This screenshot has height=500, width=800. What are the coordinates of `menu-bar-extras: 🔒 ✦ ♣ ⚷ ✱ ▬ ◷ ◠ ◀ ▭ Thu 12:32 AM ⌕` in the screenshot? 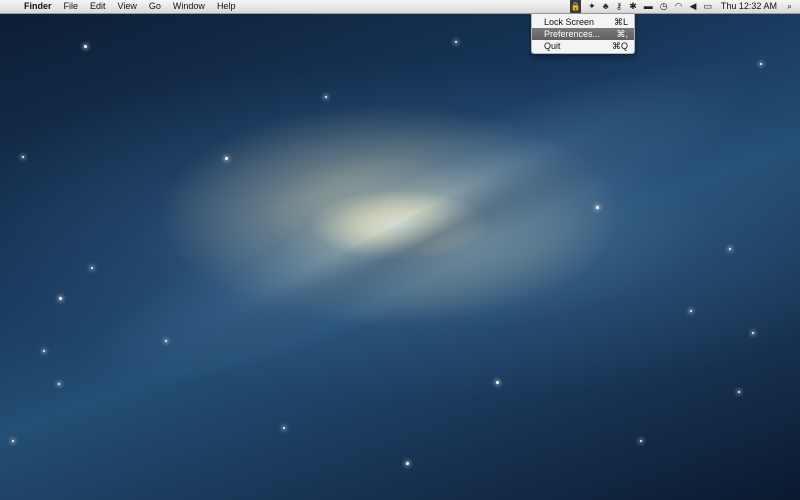 It's located at (681, 6).